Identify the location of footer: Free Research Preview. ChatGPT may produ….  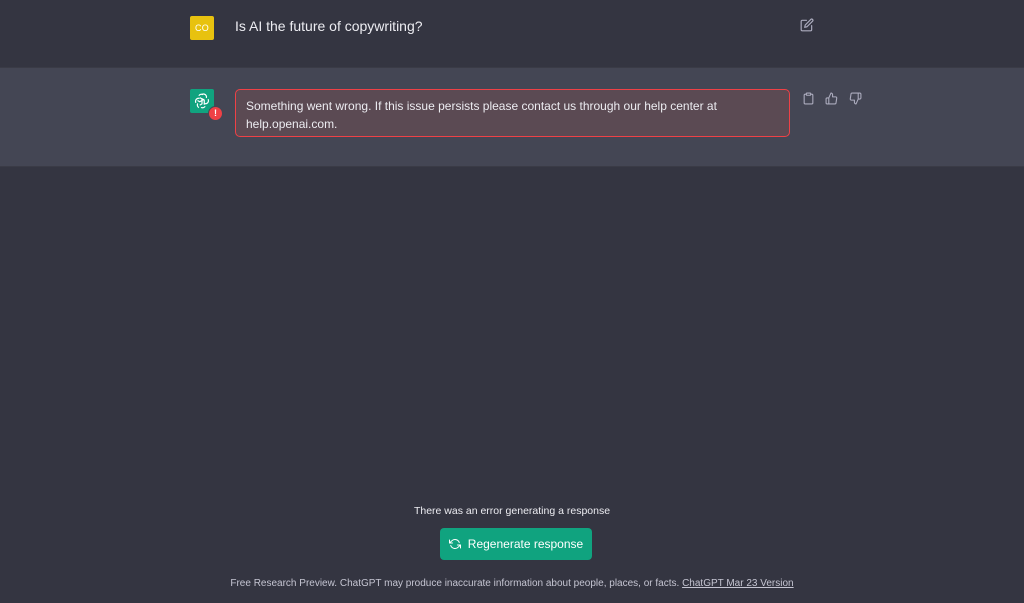
(512, 583).